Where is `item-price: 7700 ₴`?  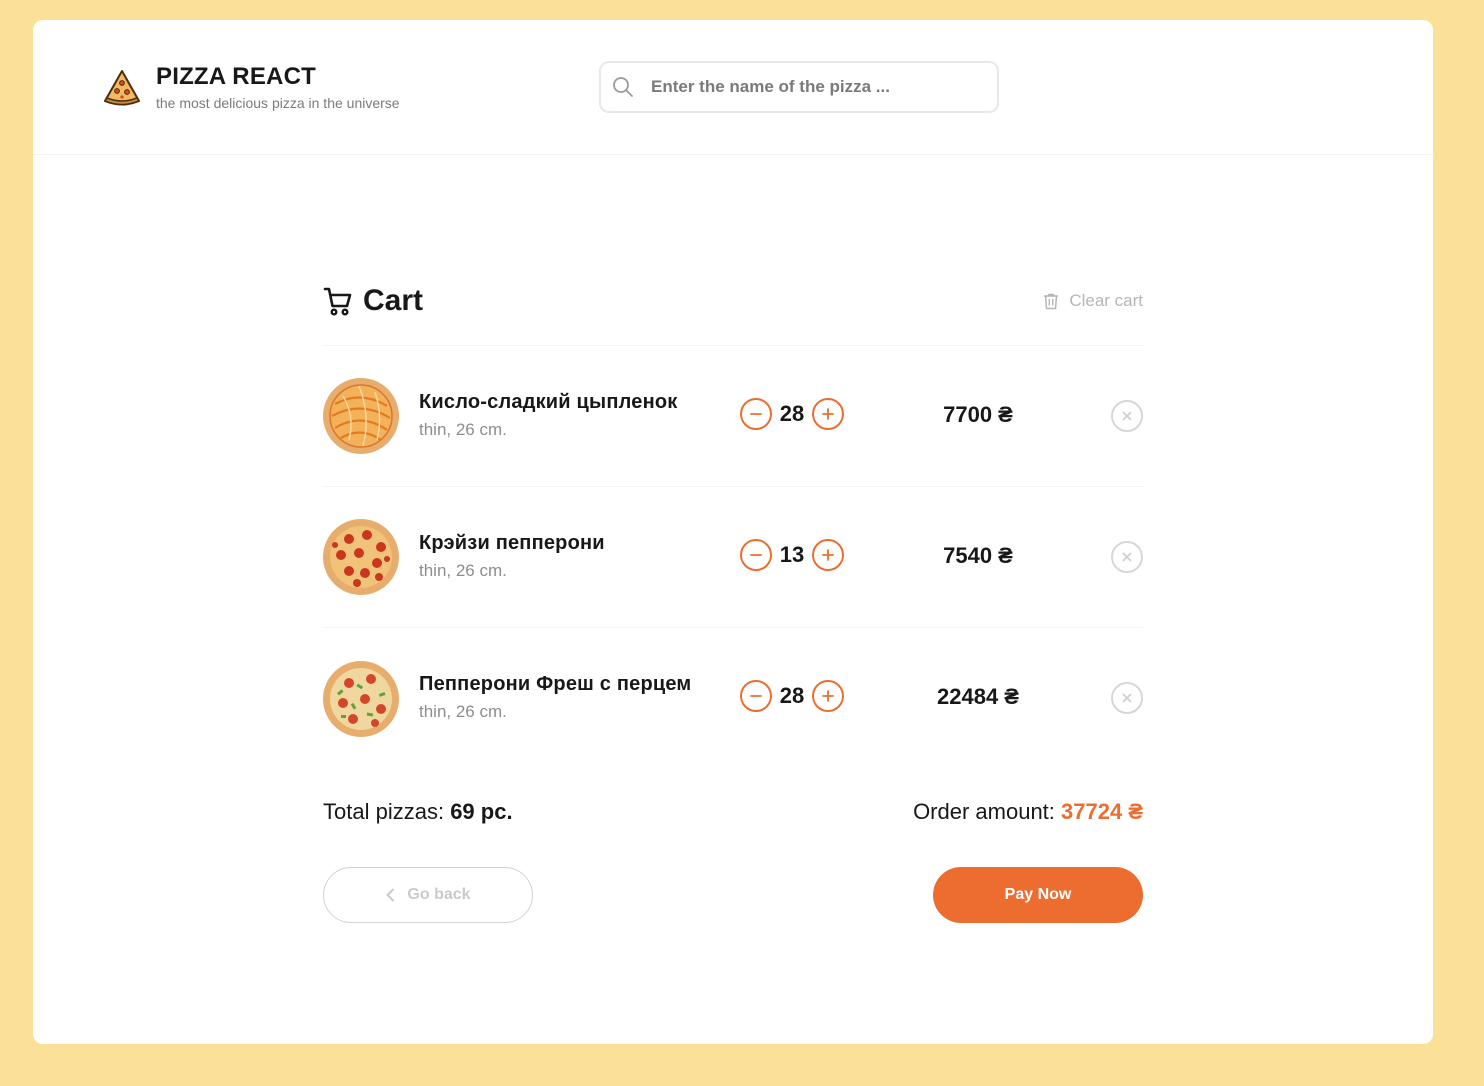 item-price: 7700 ₴ is located at coordinates (978, 414).